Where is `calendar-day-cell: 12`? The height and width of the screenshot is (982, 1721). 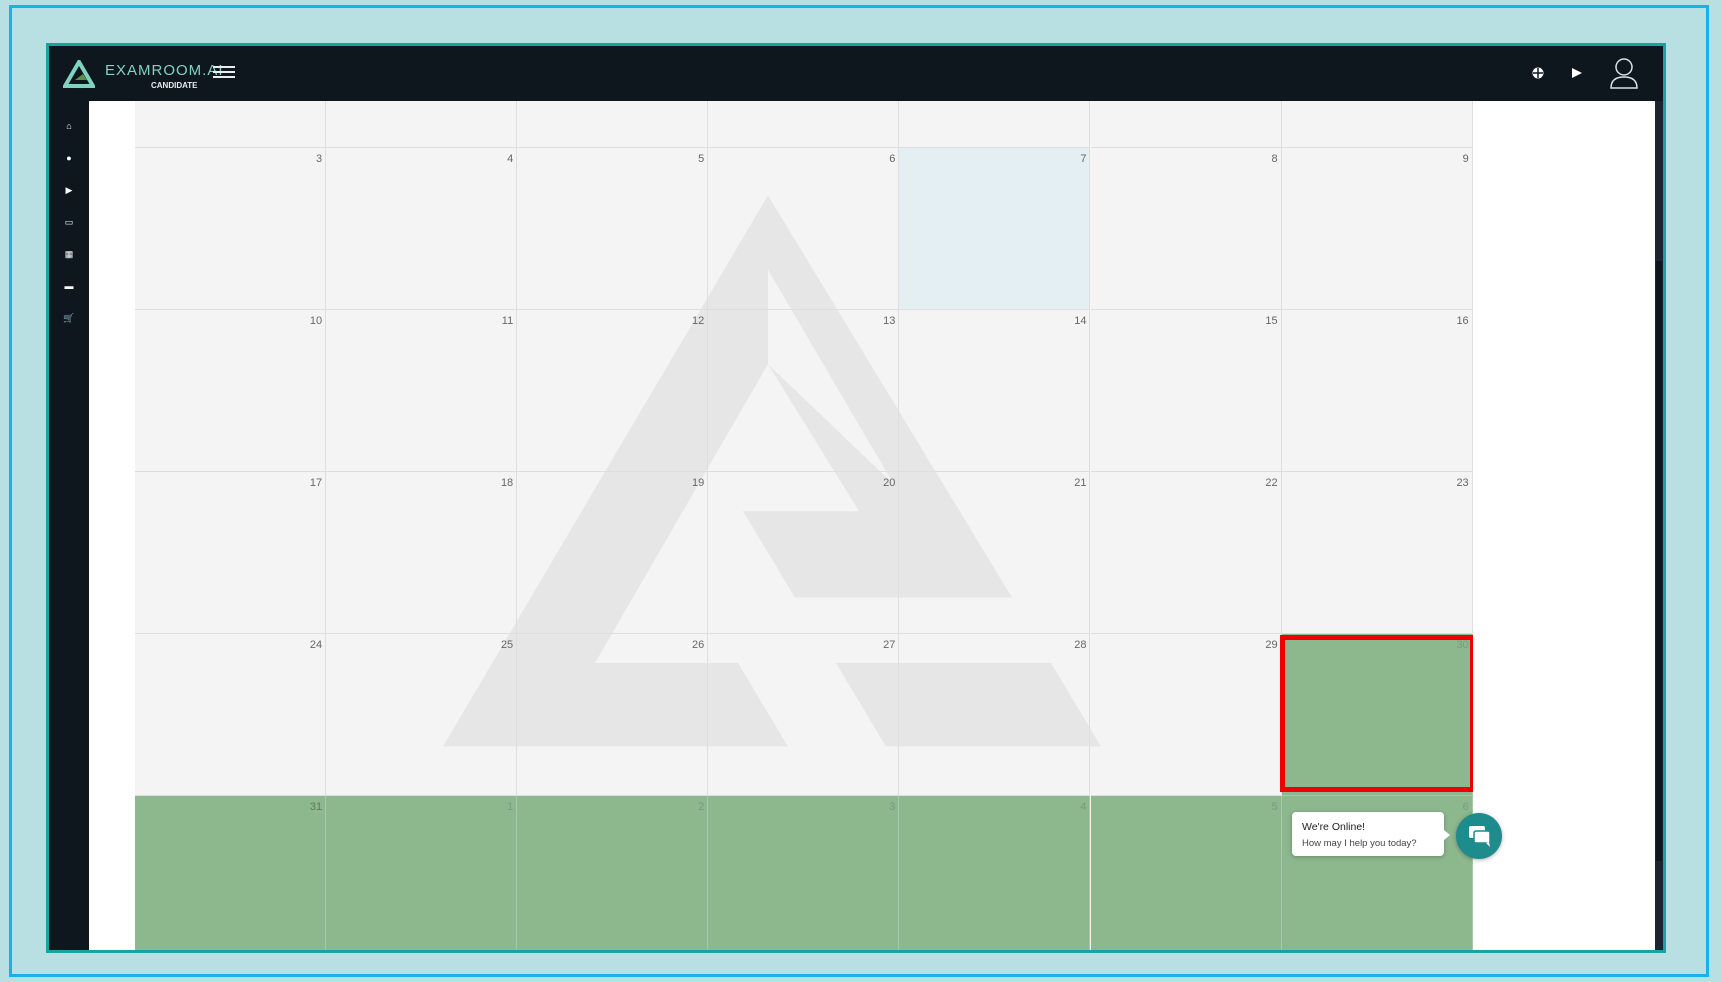 calendar-day-cell: 12 is located at coordinates (613, 391).